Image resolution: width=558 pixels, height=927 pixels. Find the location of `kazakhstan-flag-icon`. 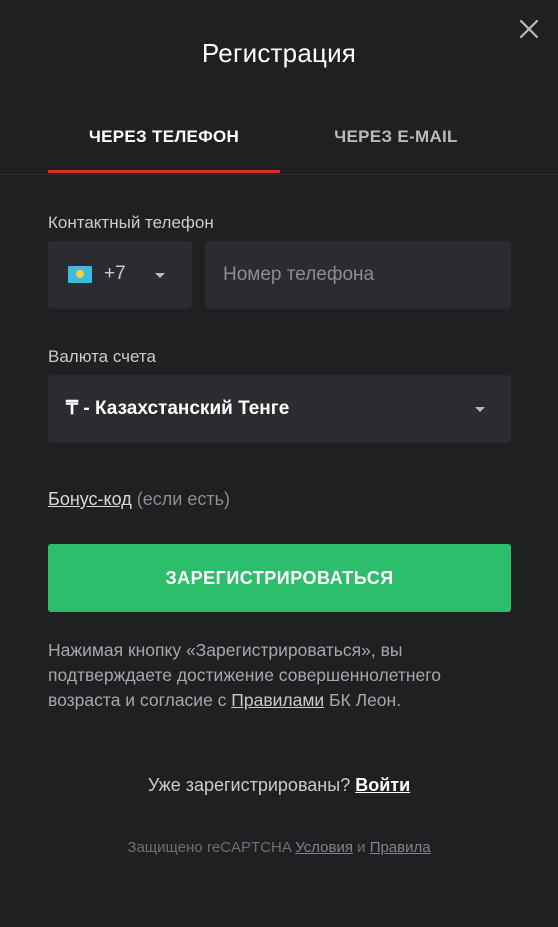

kazakhstan-flag-icon is located at coordinates (80, 274).